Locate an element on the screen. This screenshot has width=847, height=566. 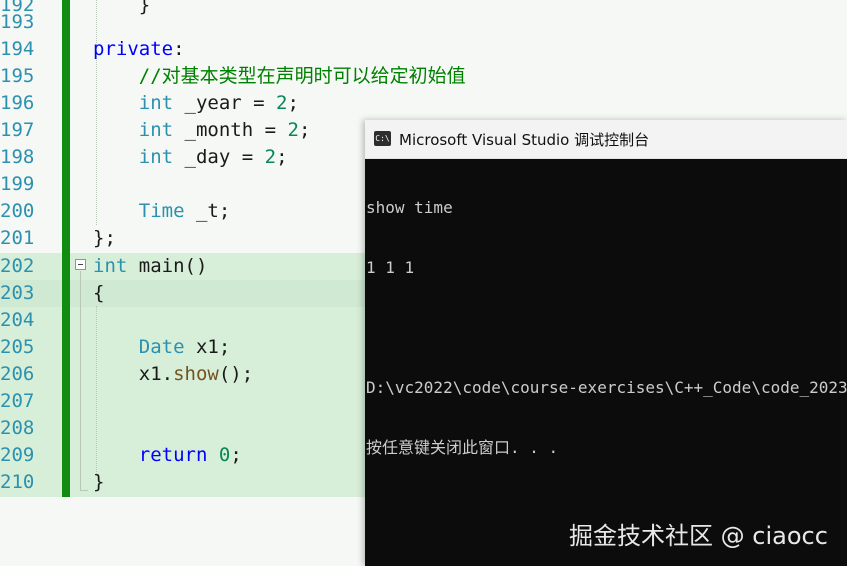
code-line: x1.show(); is located at coordinates (173, 374).